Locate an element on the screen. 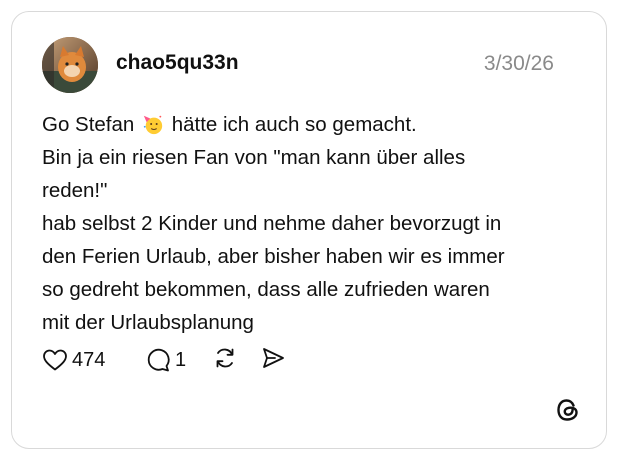  partying-face-icon is located at coordinates (153, 125).